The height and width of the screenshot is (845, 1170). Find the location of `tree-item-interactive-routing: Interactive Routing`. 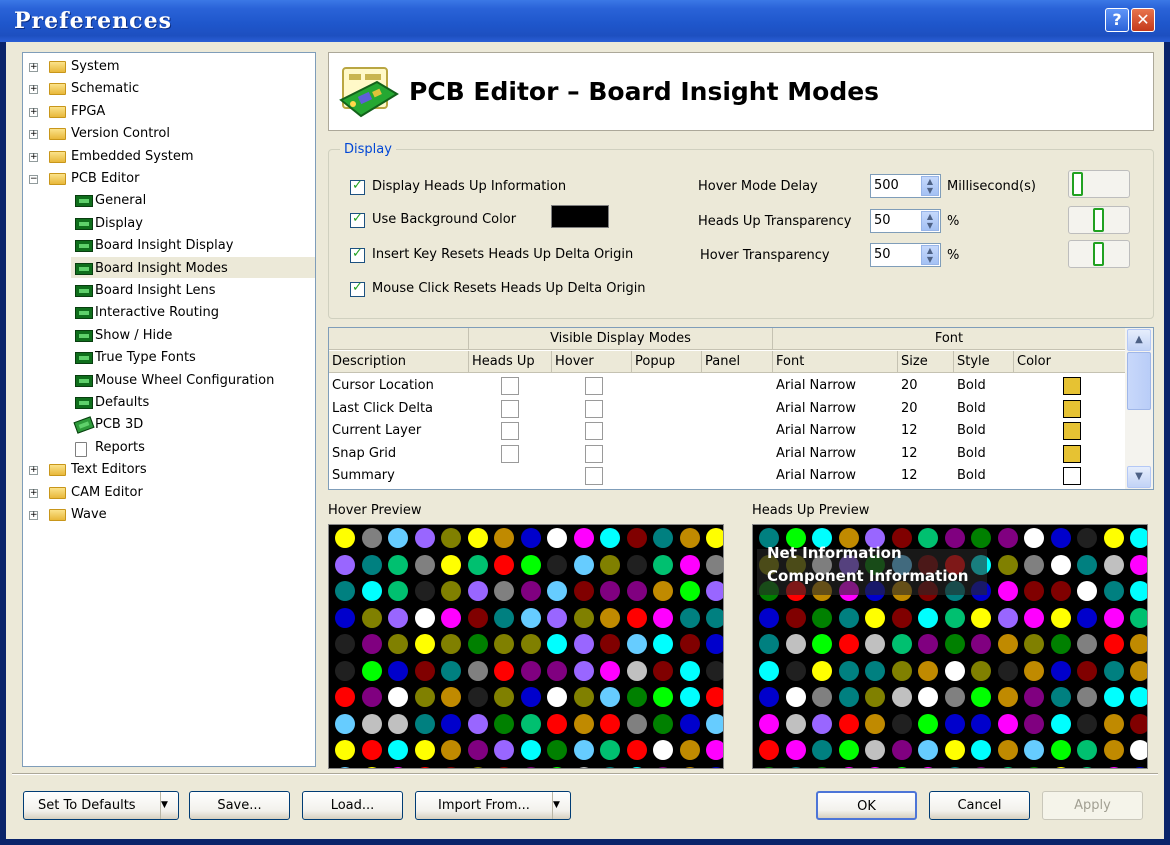

tree-item-interactive-routing: Interactive Routing is located at coordinates (169, 313).